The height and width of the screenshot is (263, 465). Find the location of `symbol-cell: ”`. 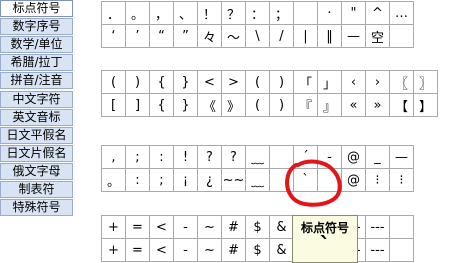

symbol-cell: ” is located at coordinates (185, 36).